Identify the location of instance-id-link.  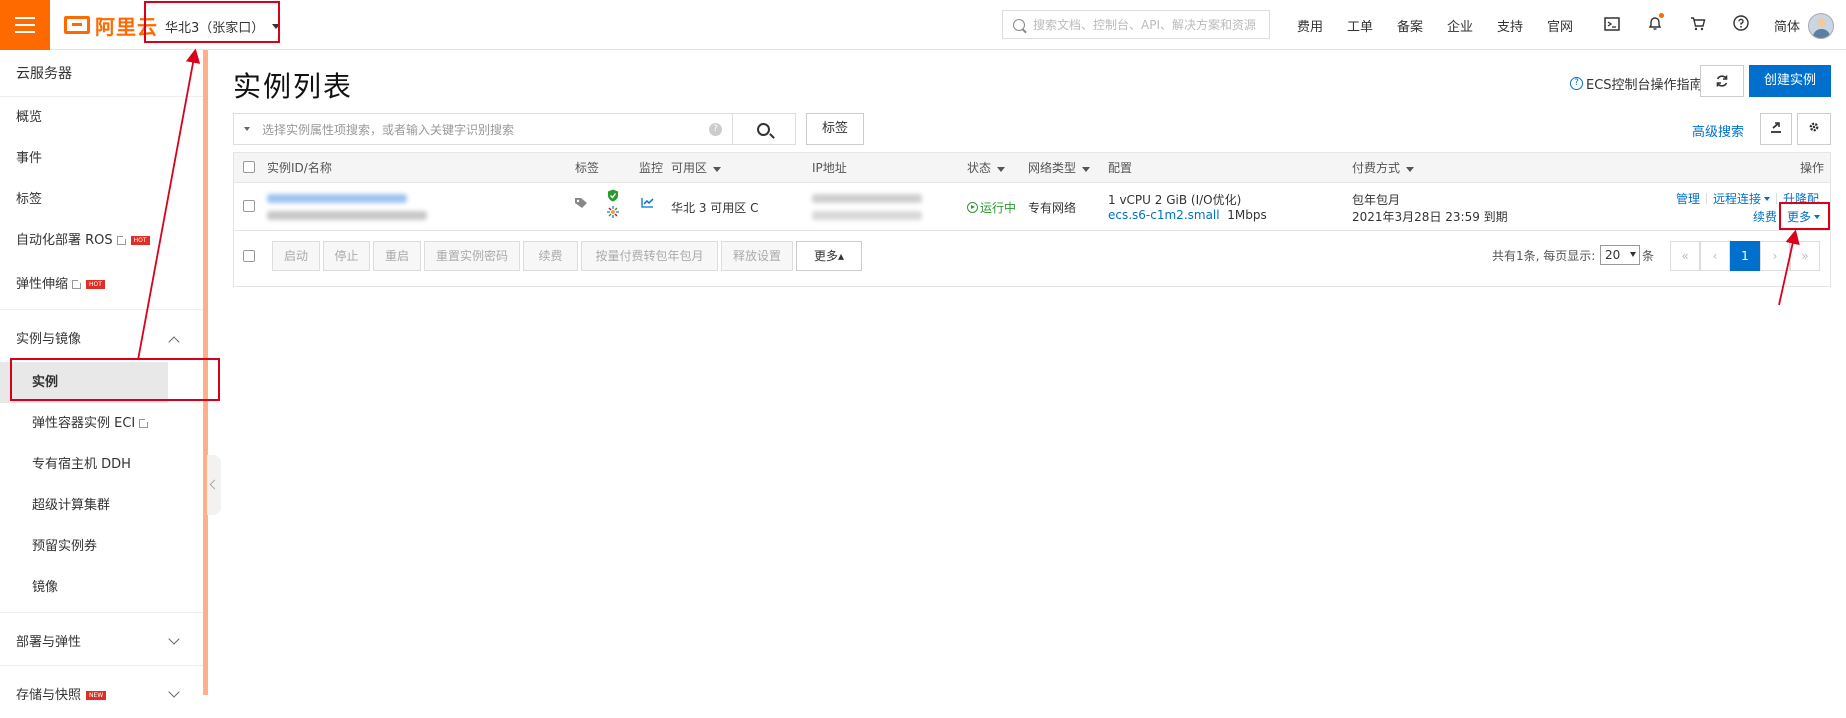
(337, 198).